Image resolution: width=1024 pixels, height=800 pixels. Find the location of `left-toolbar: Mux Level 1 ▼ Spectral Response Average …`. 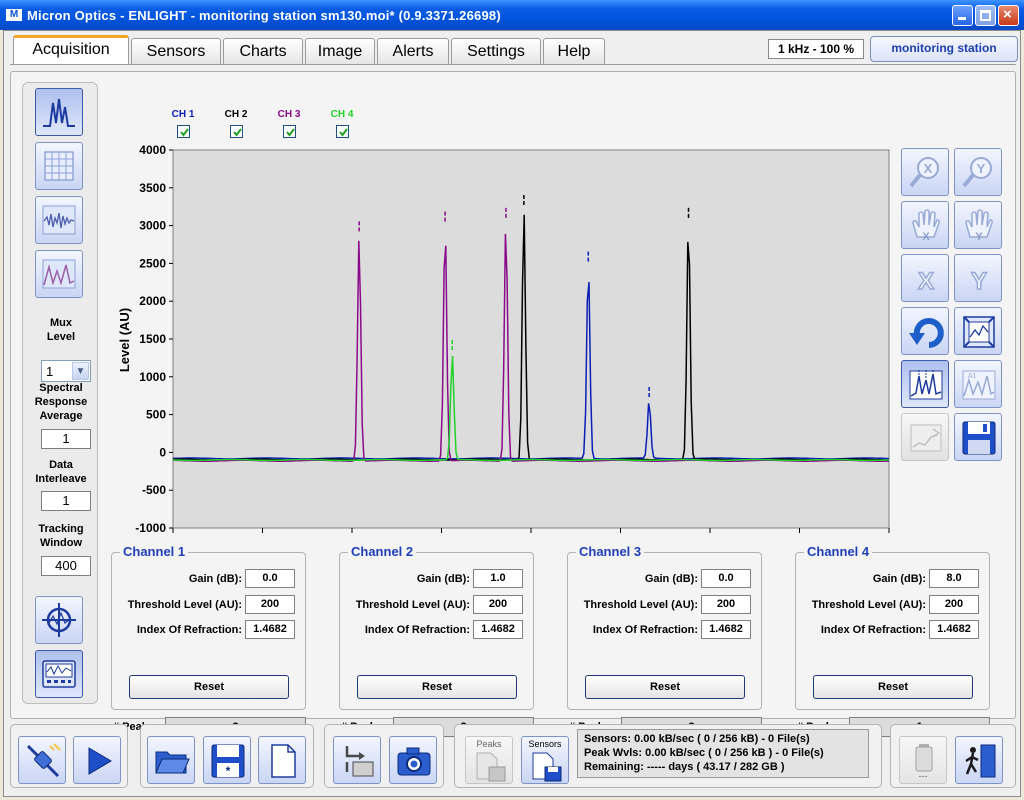

left-toolbar: Mux Level 1 ▼ Spectral Response Average … is located at coordinates (60, 393).